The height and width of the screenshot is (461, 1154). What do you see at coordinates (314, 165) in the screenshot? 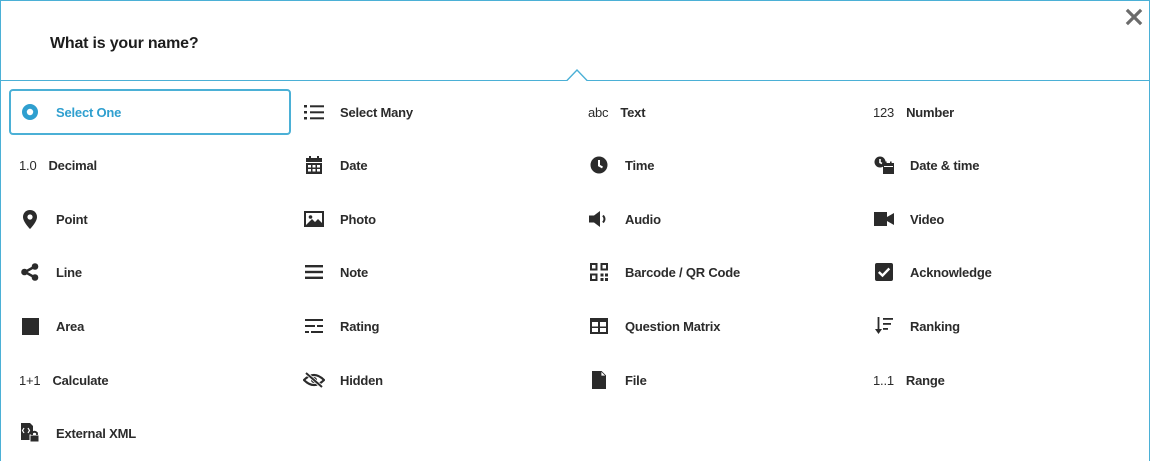
I see `calendar-icon` at bounding box center [314, 165].